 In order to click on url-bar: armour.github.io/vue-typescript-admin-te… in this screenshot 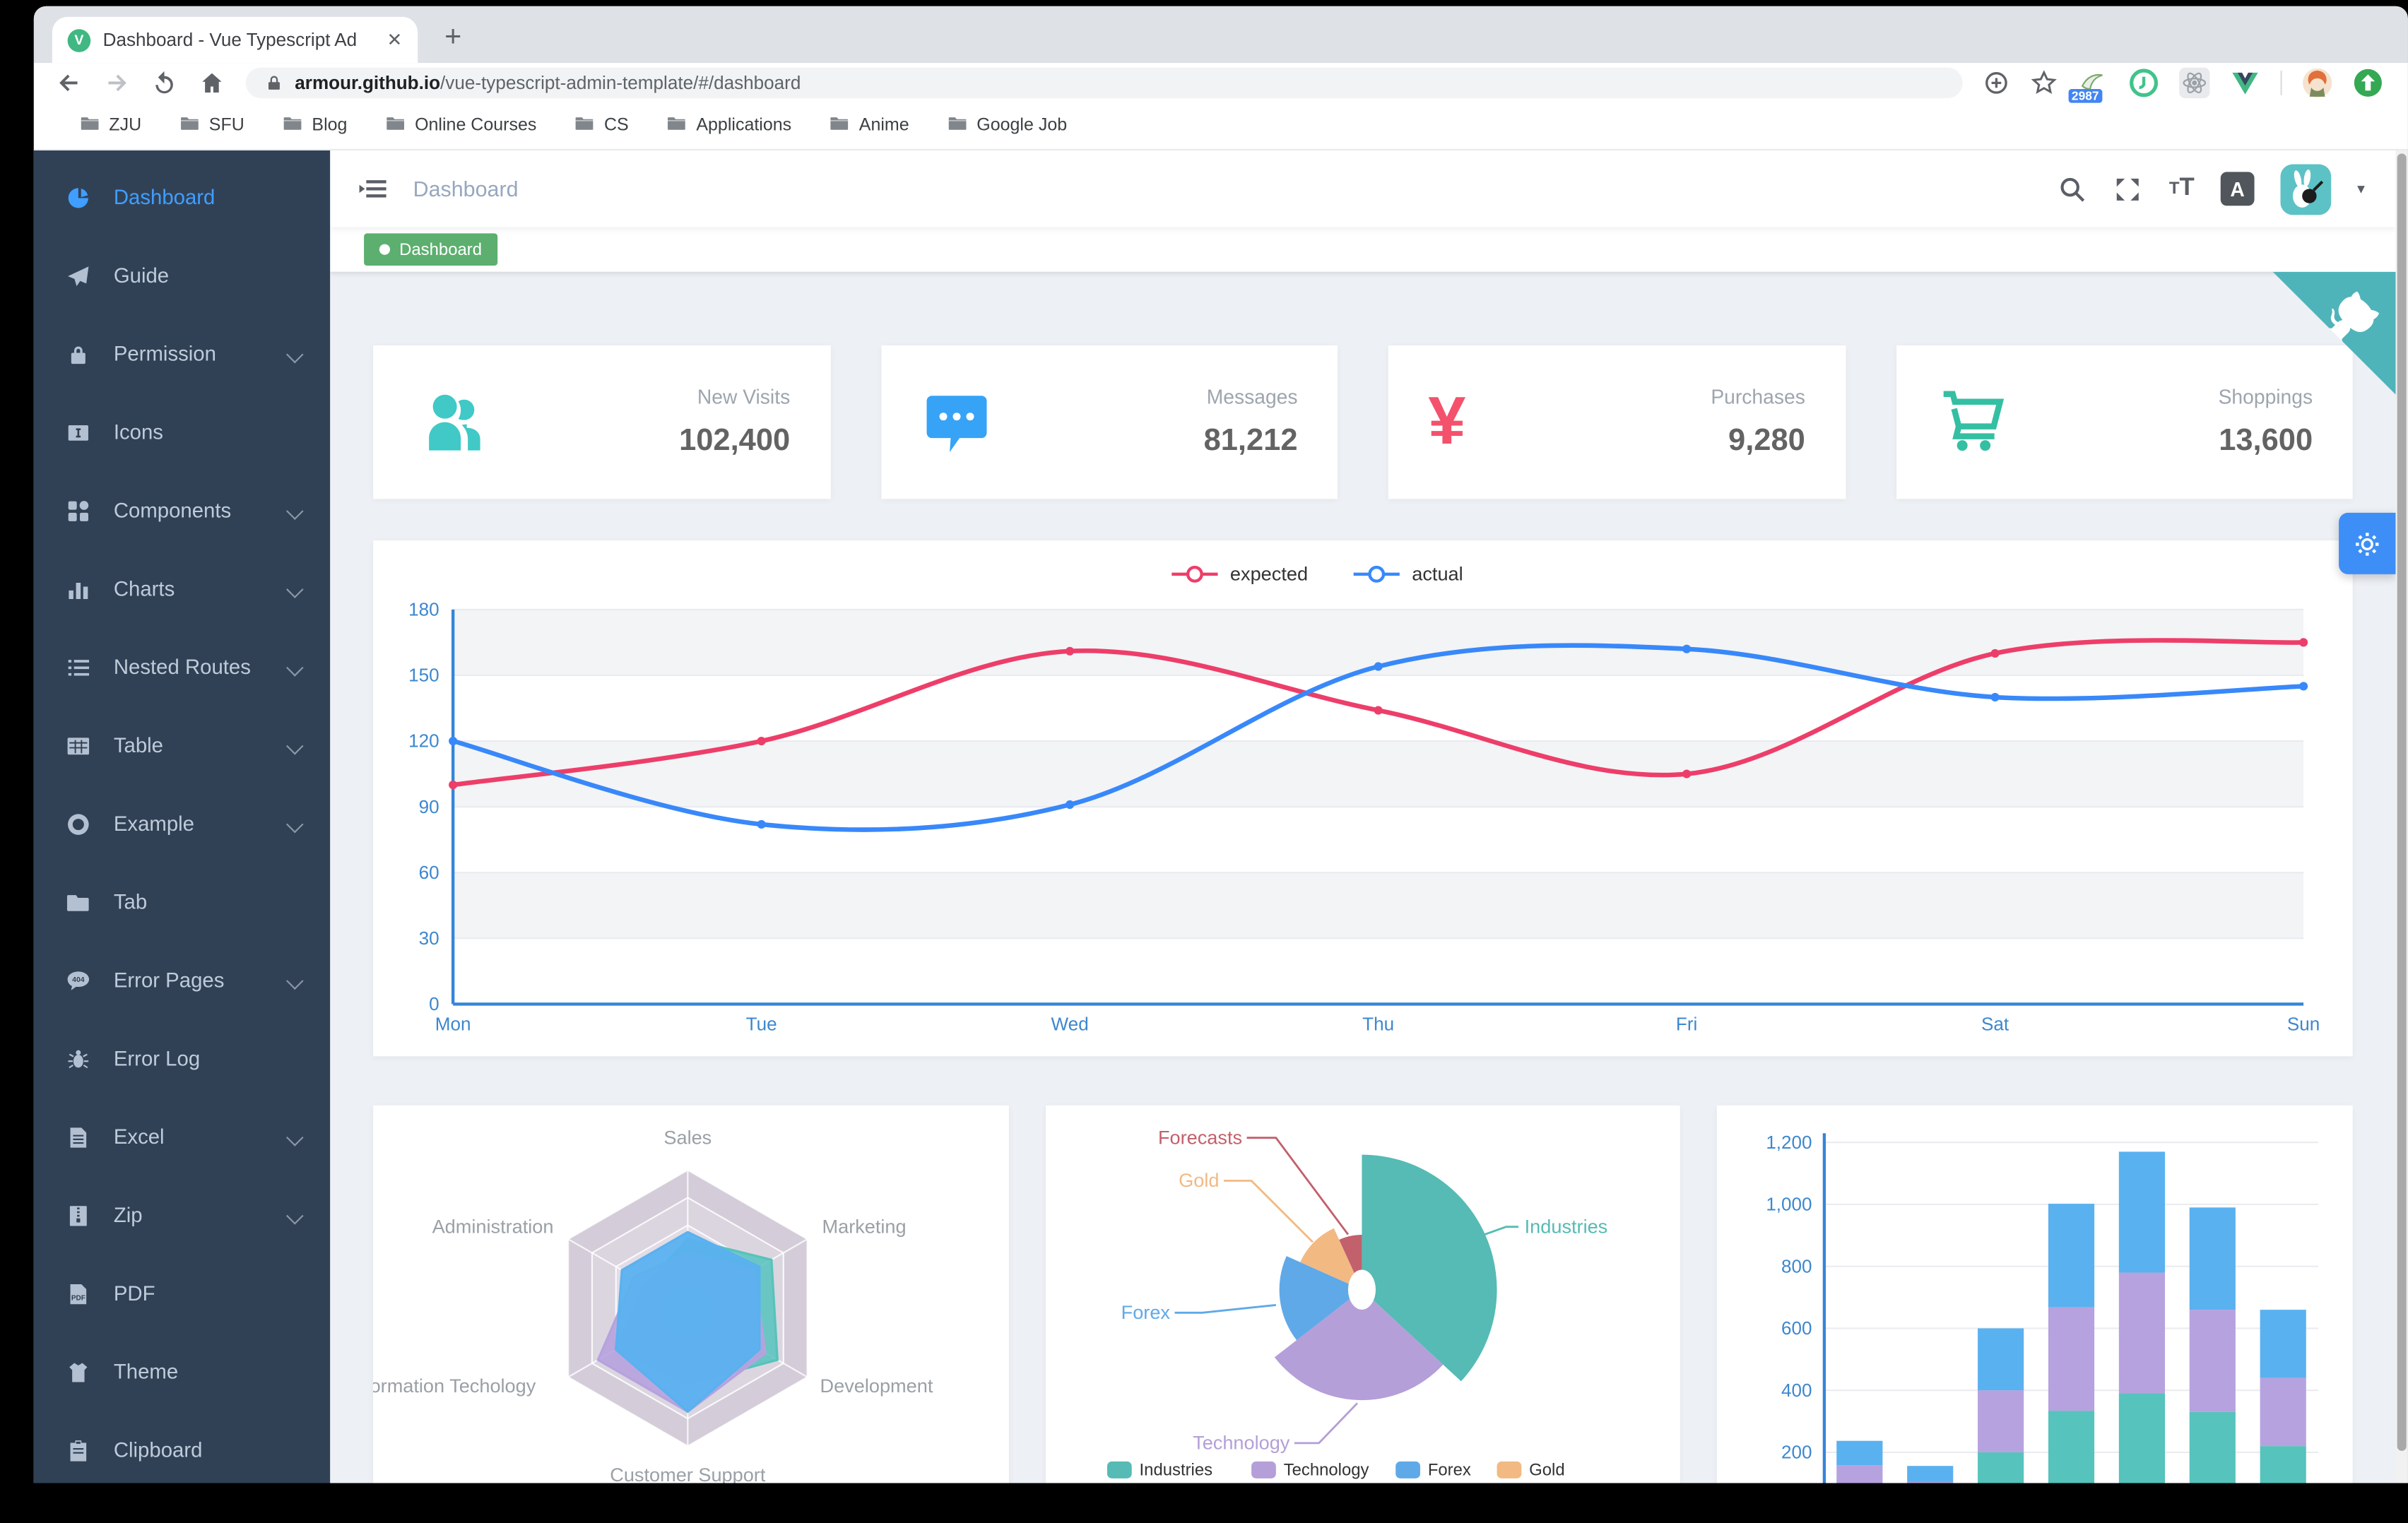, I will do `click(1104, 82)`.